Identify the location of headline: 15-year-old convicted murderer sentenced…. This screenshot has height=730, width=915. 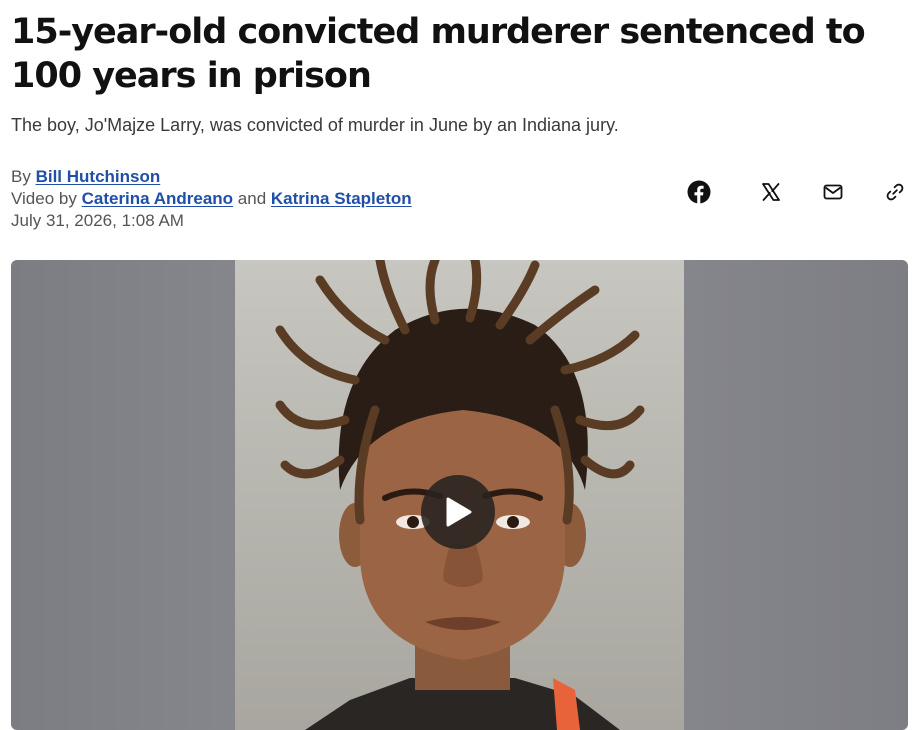
(438, 54).